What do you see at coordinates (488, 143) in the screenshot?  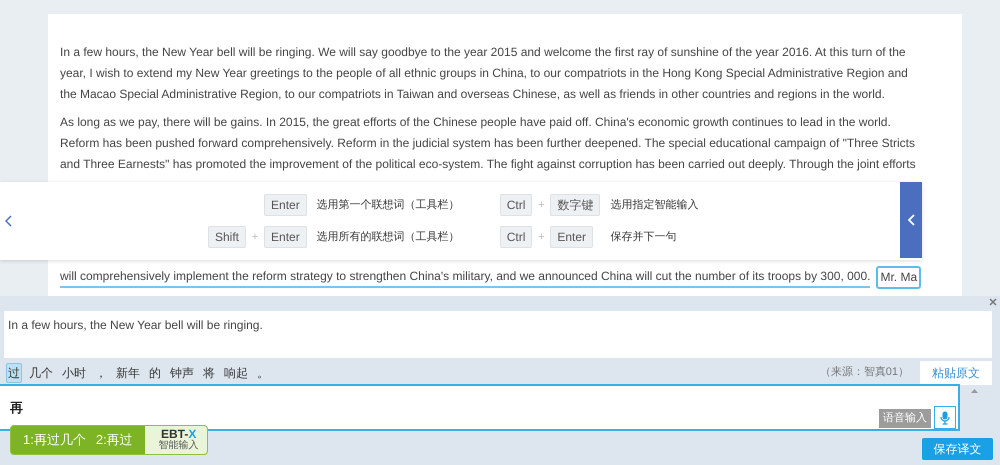 I see `text-line: Reform has been pushed forward comprehensively. Reform in the judicial system has been further deepened. The special educational campaign of "Three Stricts` at bounding box center [488, 143].